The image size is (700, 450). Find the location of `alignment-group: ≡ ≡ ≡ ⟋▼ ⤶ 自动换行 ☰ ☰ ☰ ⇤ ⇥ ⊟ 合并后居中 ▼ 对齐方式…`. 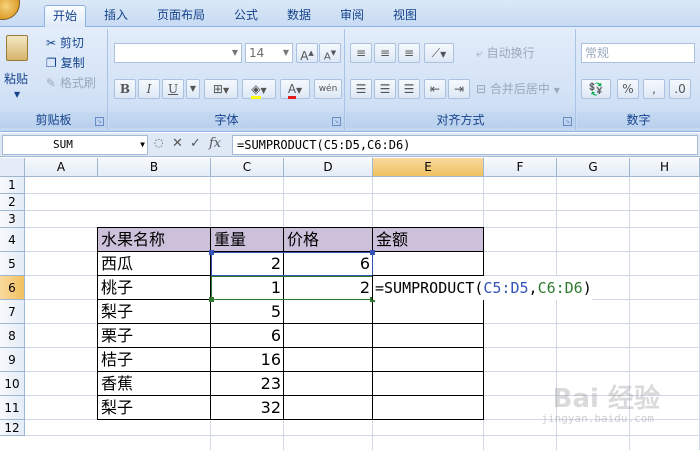

alignment-group: ≡ ≡ ≡ ⟋▼ ⤶ 自动换行 ☰ ☰ ☰ ⇤ ⇥ ⊟ 合并后居中 ▼ 对齐方式… is located at coordinates (461, 79).